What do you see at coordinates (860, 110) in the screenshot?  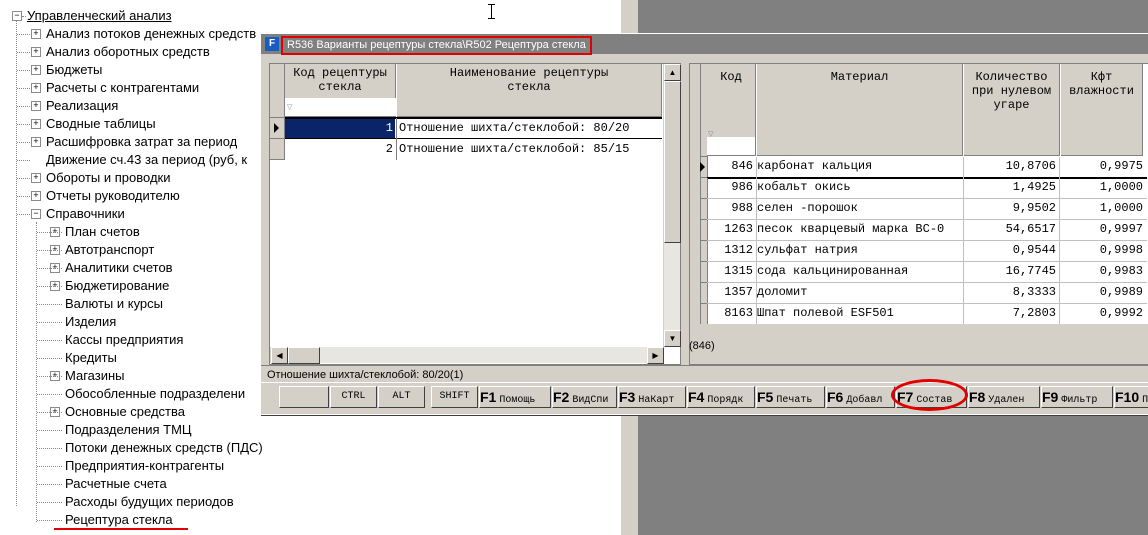 I see `header-material: Материал` at bounding box center [860, 110].